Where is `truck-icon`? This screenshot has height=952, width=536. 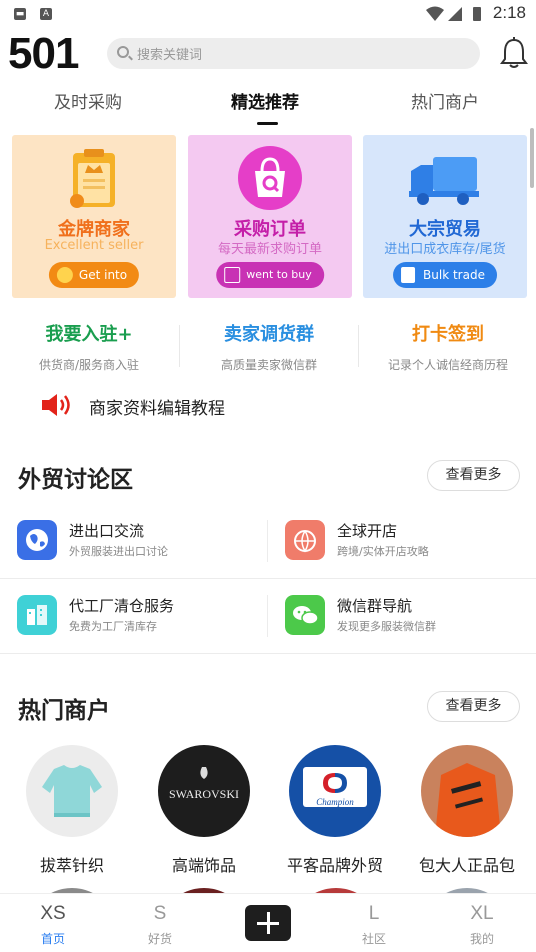 truck-icon is located at coordinates (444, 181).